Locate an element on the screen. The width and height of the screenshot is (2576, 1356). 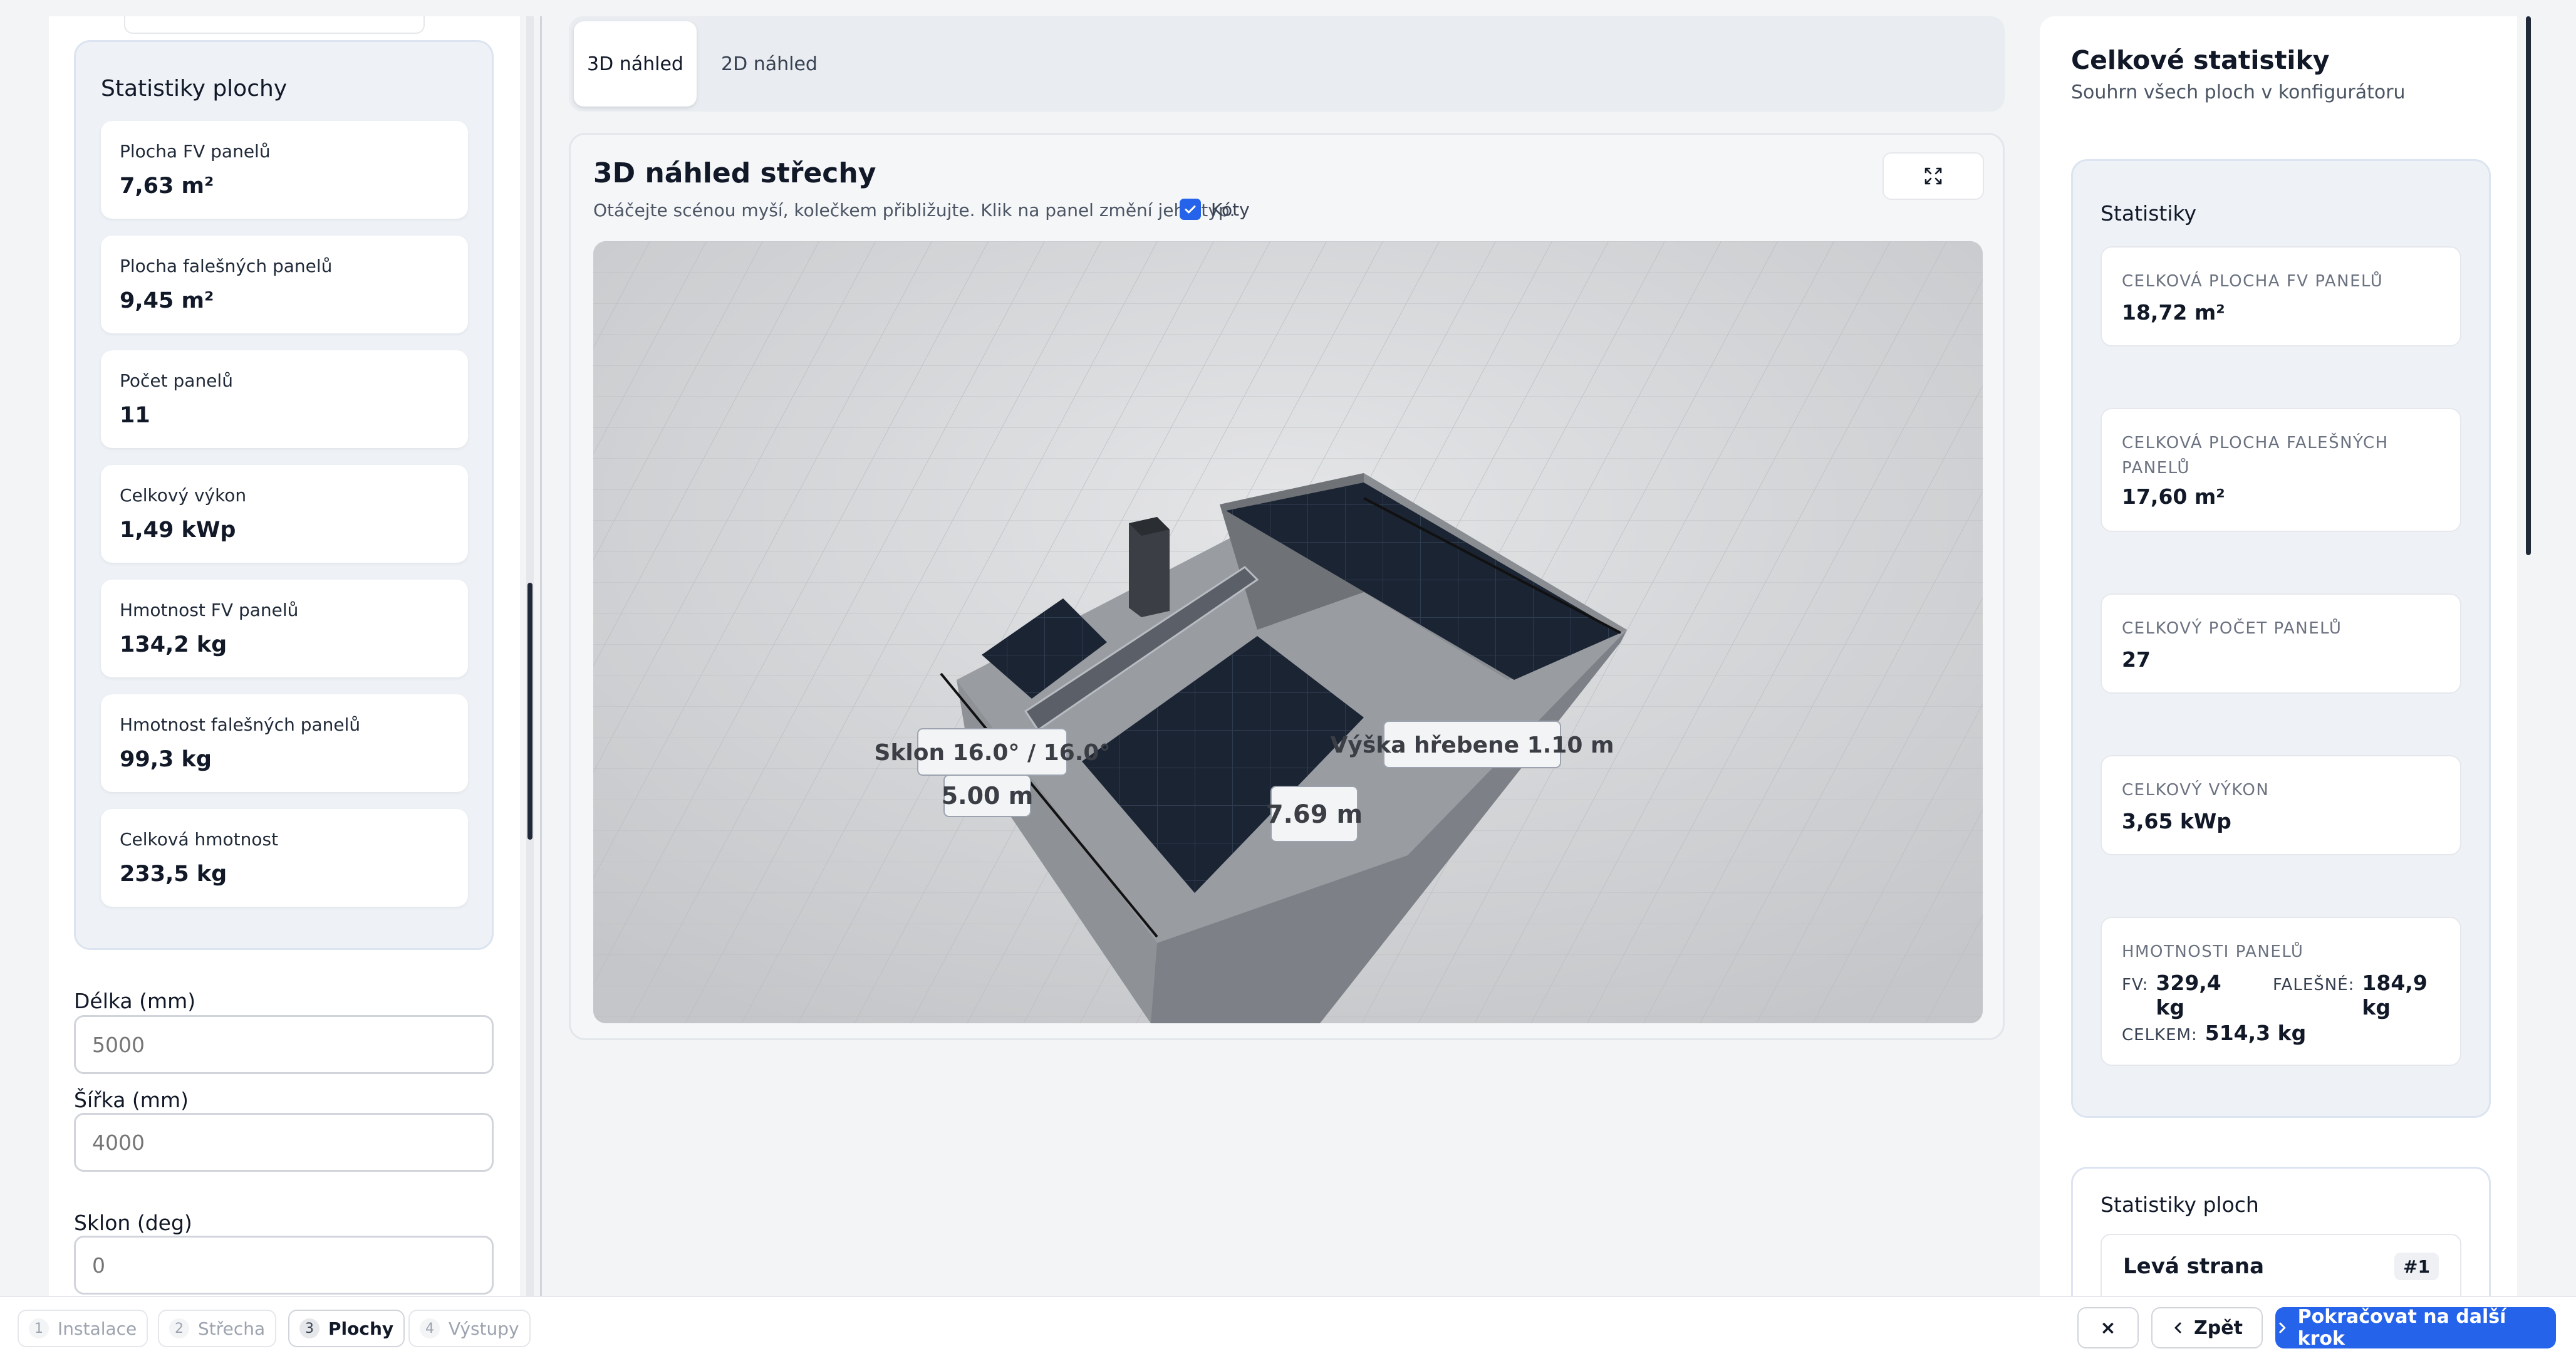
stat-value: 27 is located at coordinates (2136, 659).